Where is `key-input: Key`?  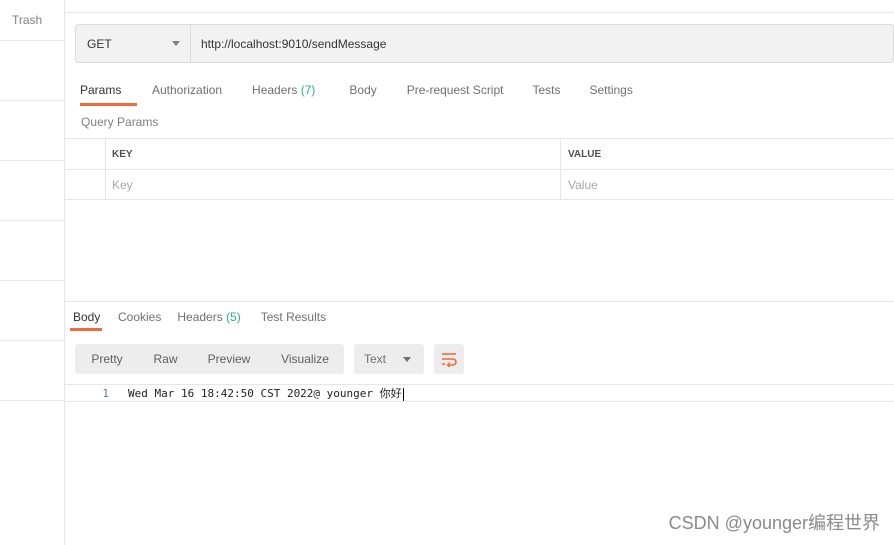
key-input: Key is located at coordinates (333, 184).